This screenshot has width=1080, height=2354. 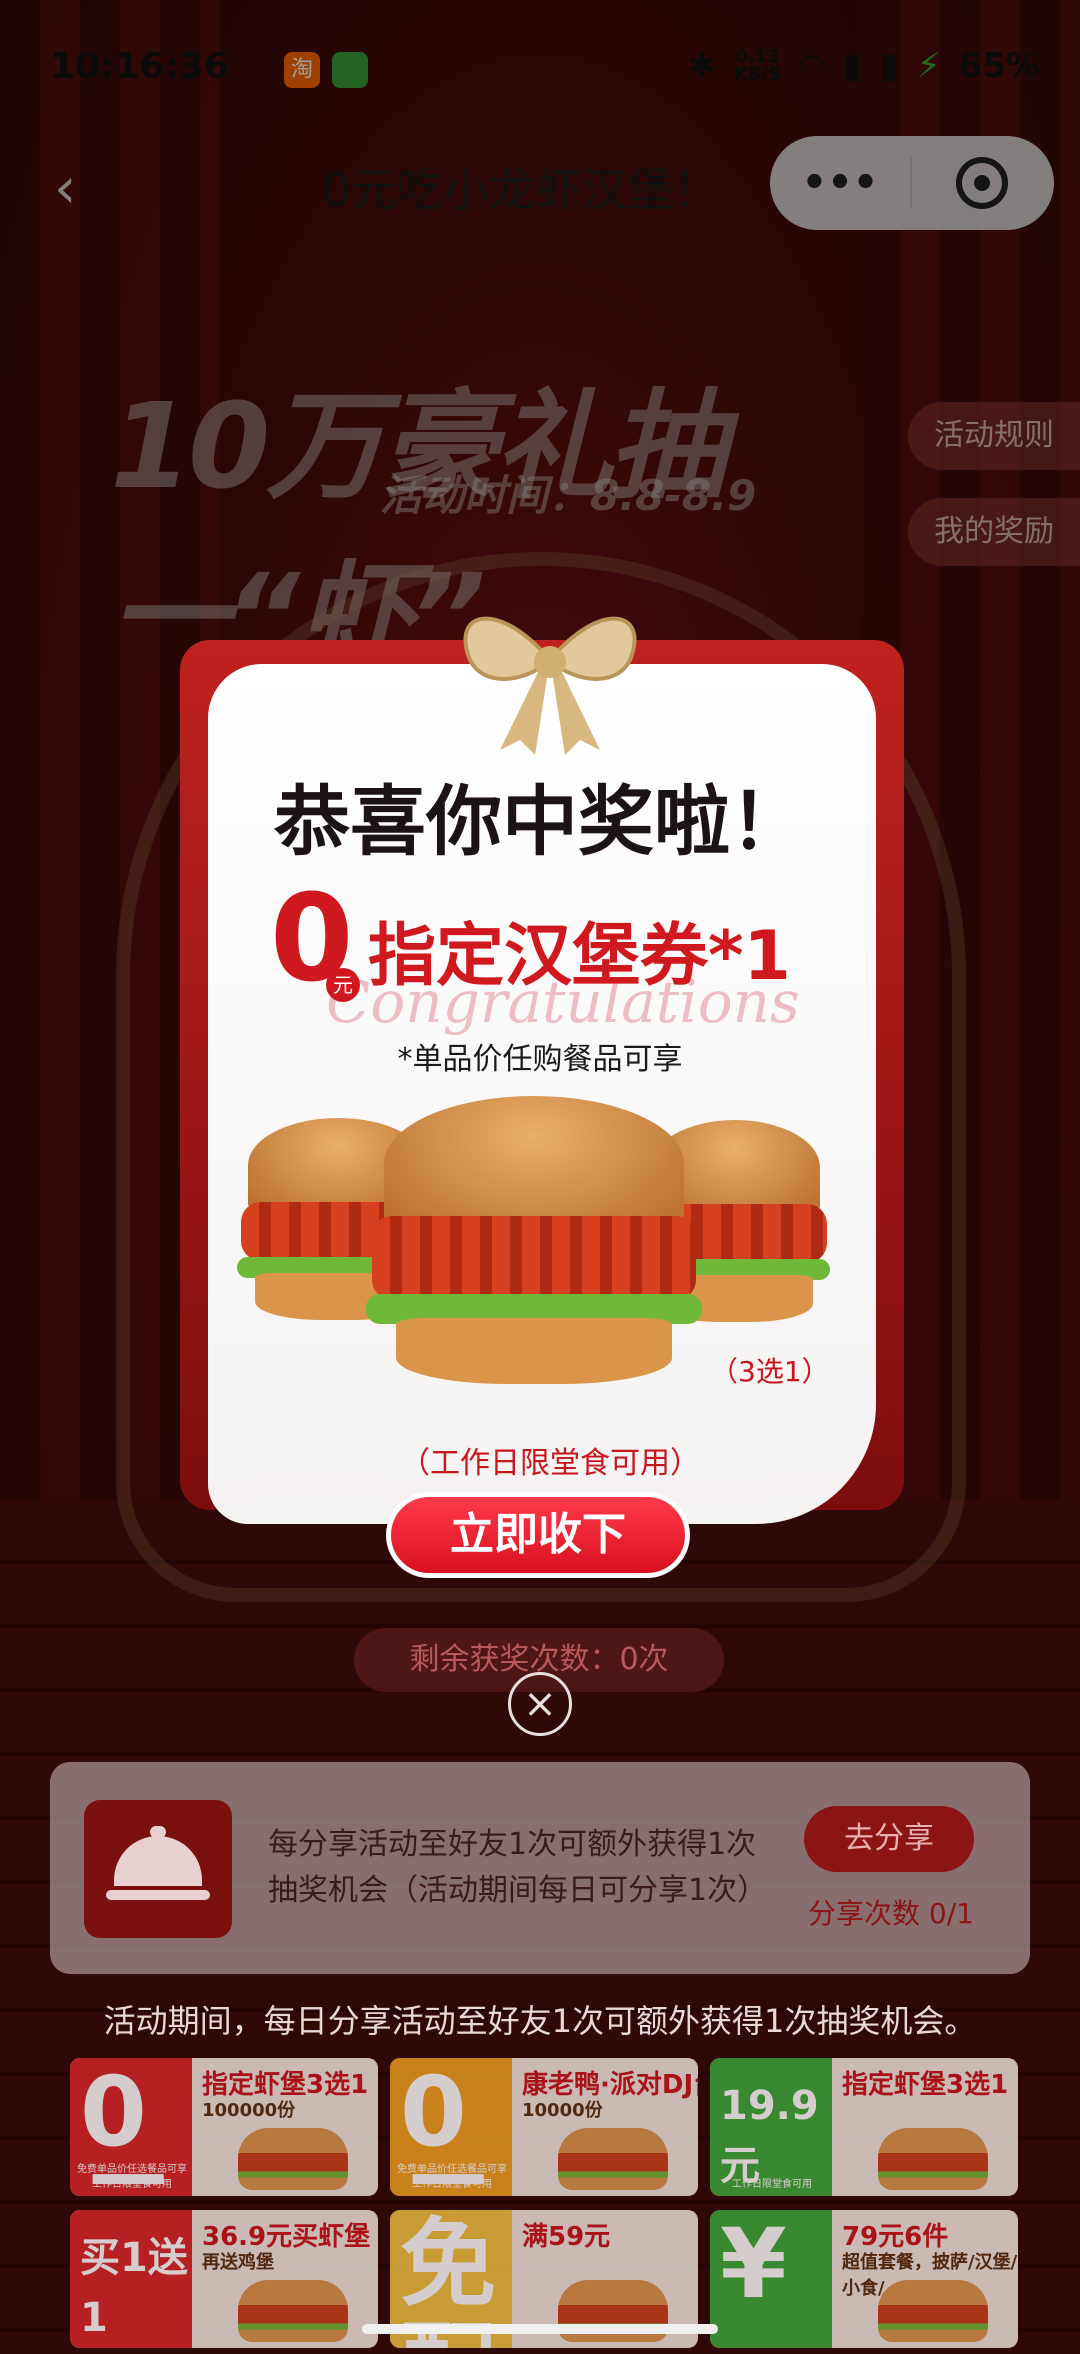 I want to click on prize-tile: 买1送1 36.9元买虾堡 再送鸡堡, so click(x=224, y=2279).